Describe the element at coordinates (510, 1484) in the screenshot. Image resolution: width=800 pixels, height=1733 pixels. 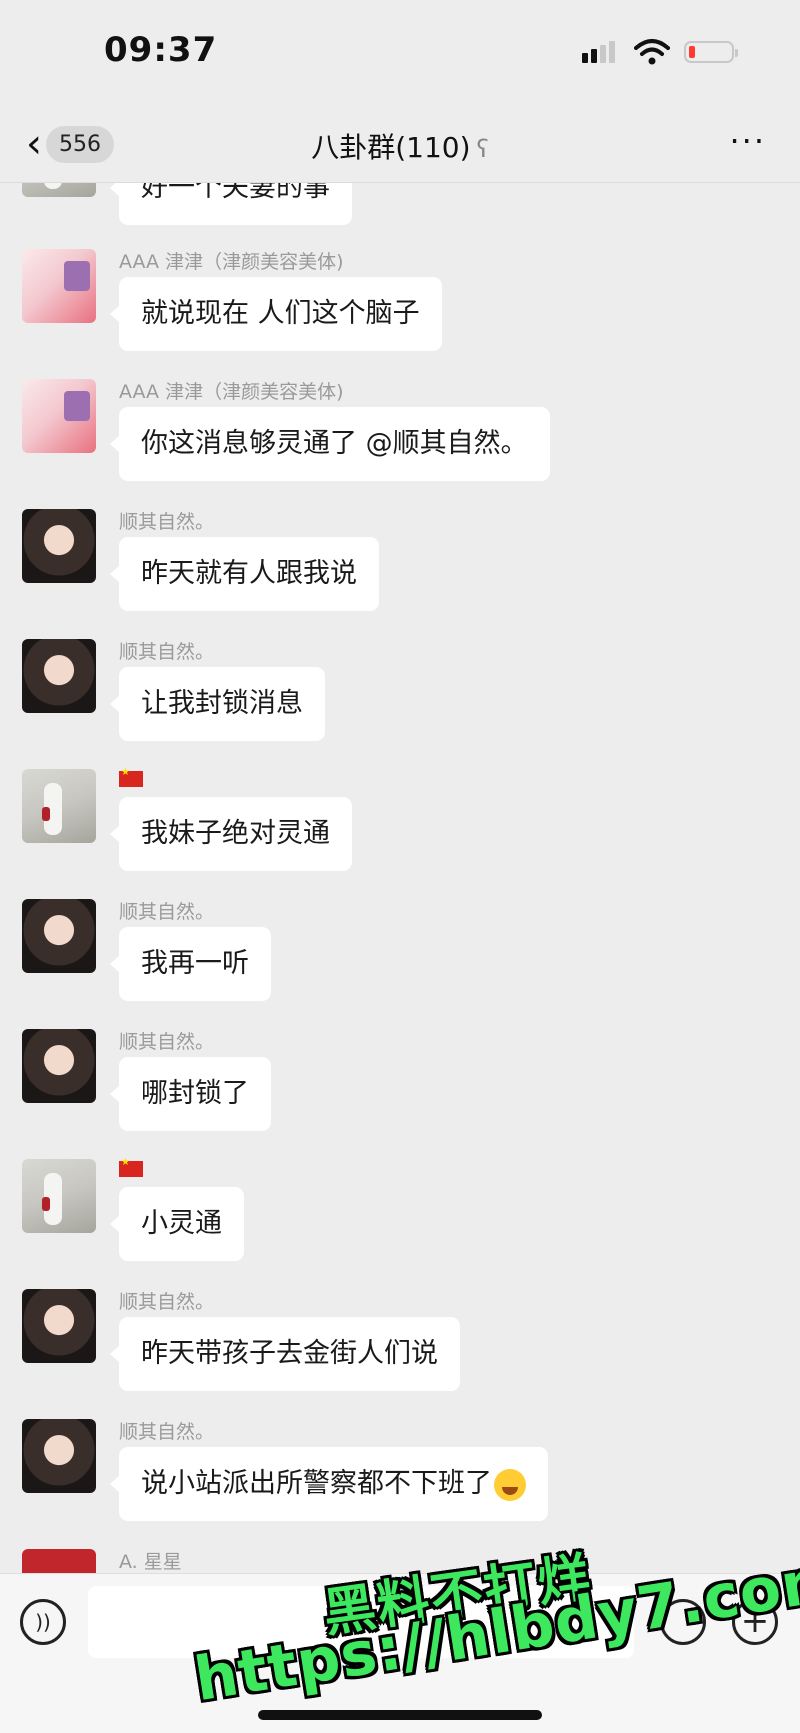
I see `laughing-crying-emoji-icon` at that location.